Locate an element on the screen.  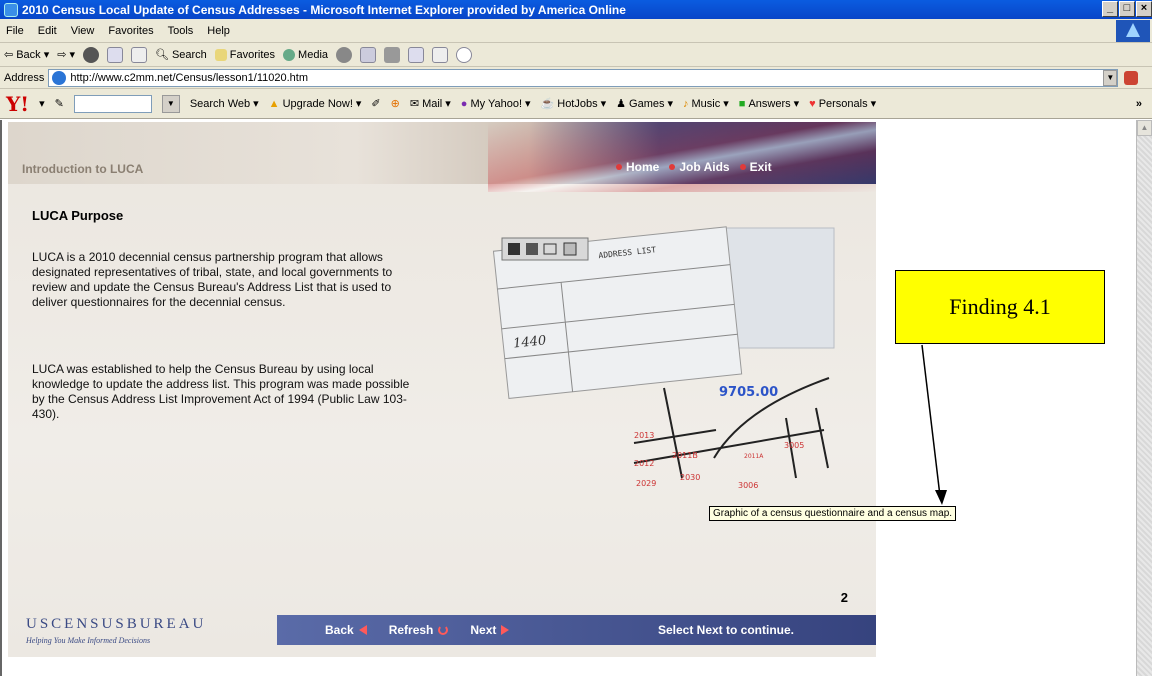
favorites-label: Favorites is located at coordinates (252, 54).